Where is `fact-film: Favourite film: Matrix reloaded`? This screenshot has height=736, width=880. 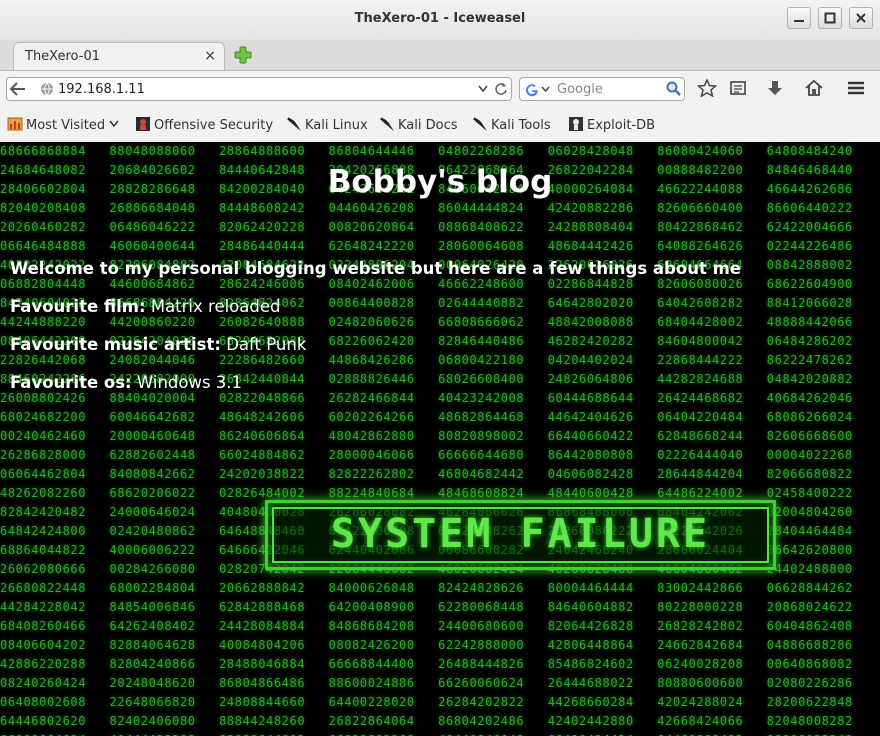
fact-film: Favourite film: Matrix reloaded is located at coordinates (145, 306).